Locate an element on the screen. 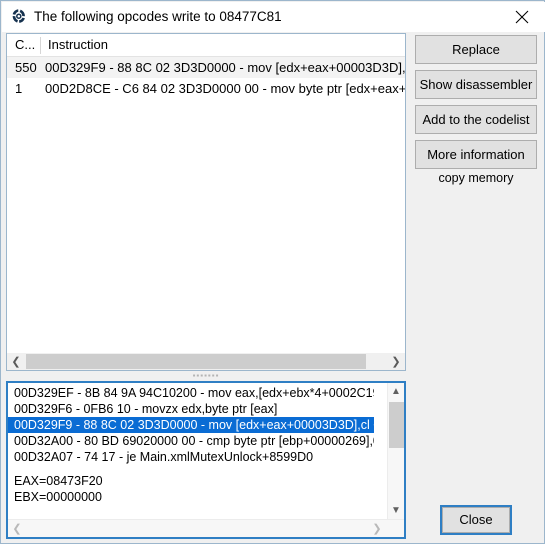 The image size is (545, 544). replace-button: Replace is located at coordinates (476, 49).